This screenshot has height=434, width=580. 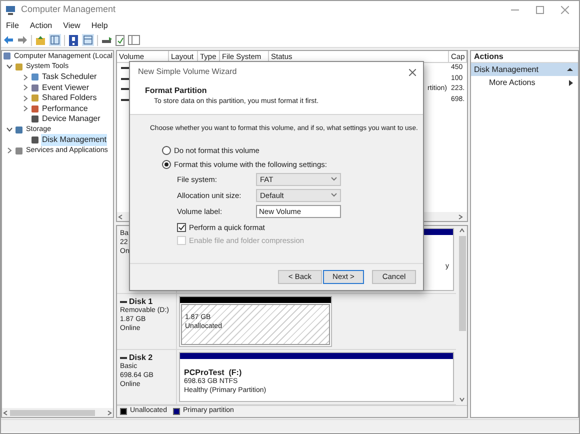 What do you see at coordinates (176, 91) in the screenshot?
I see `dialog-heading: Format Partition` at bounding box center [176, 91].